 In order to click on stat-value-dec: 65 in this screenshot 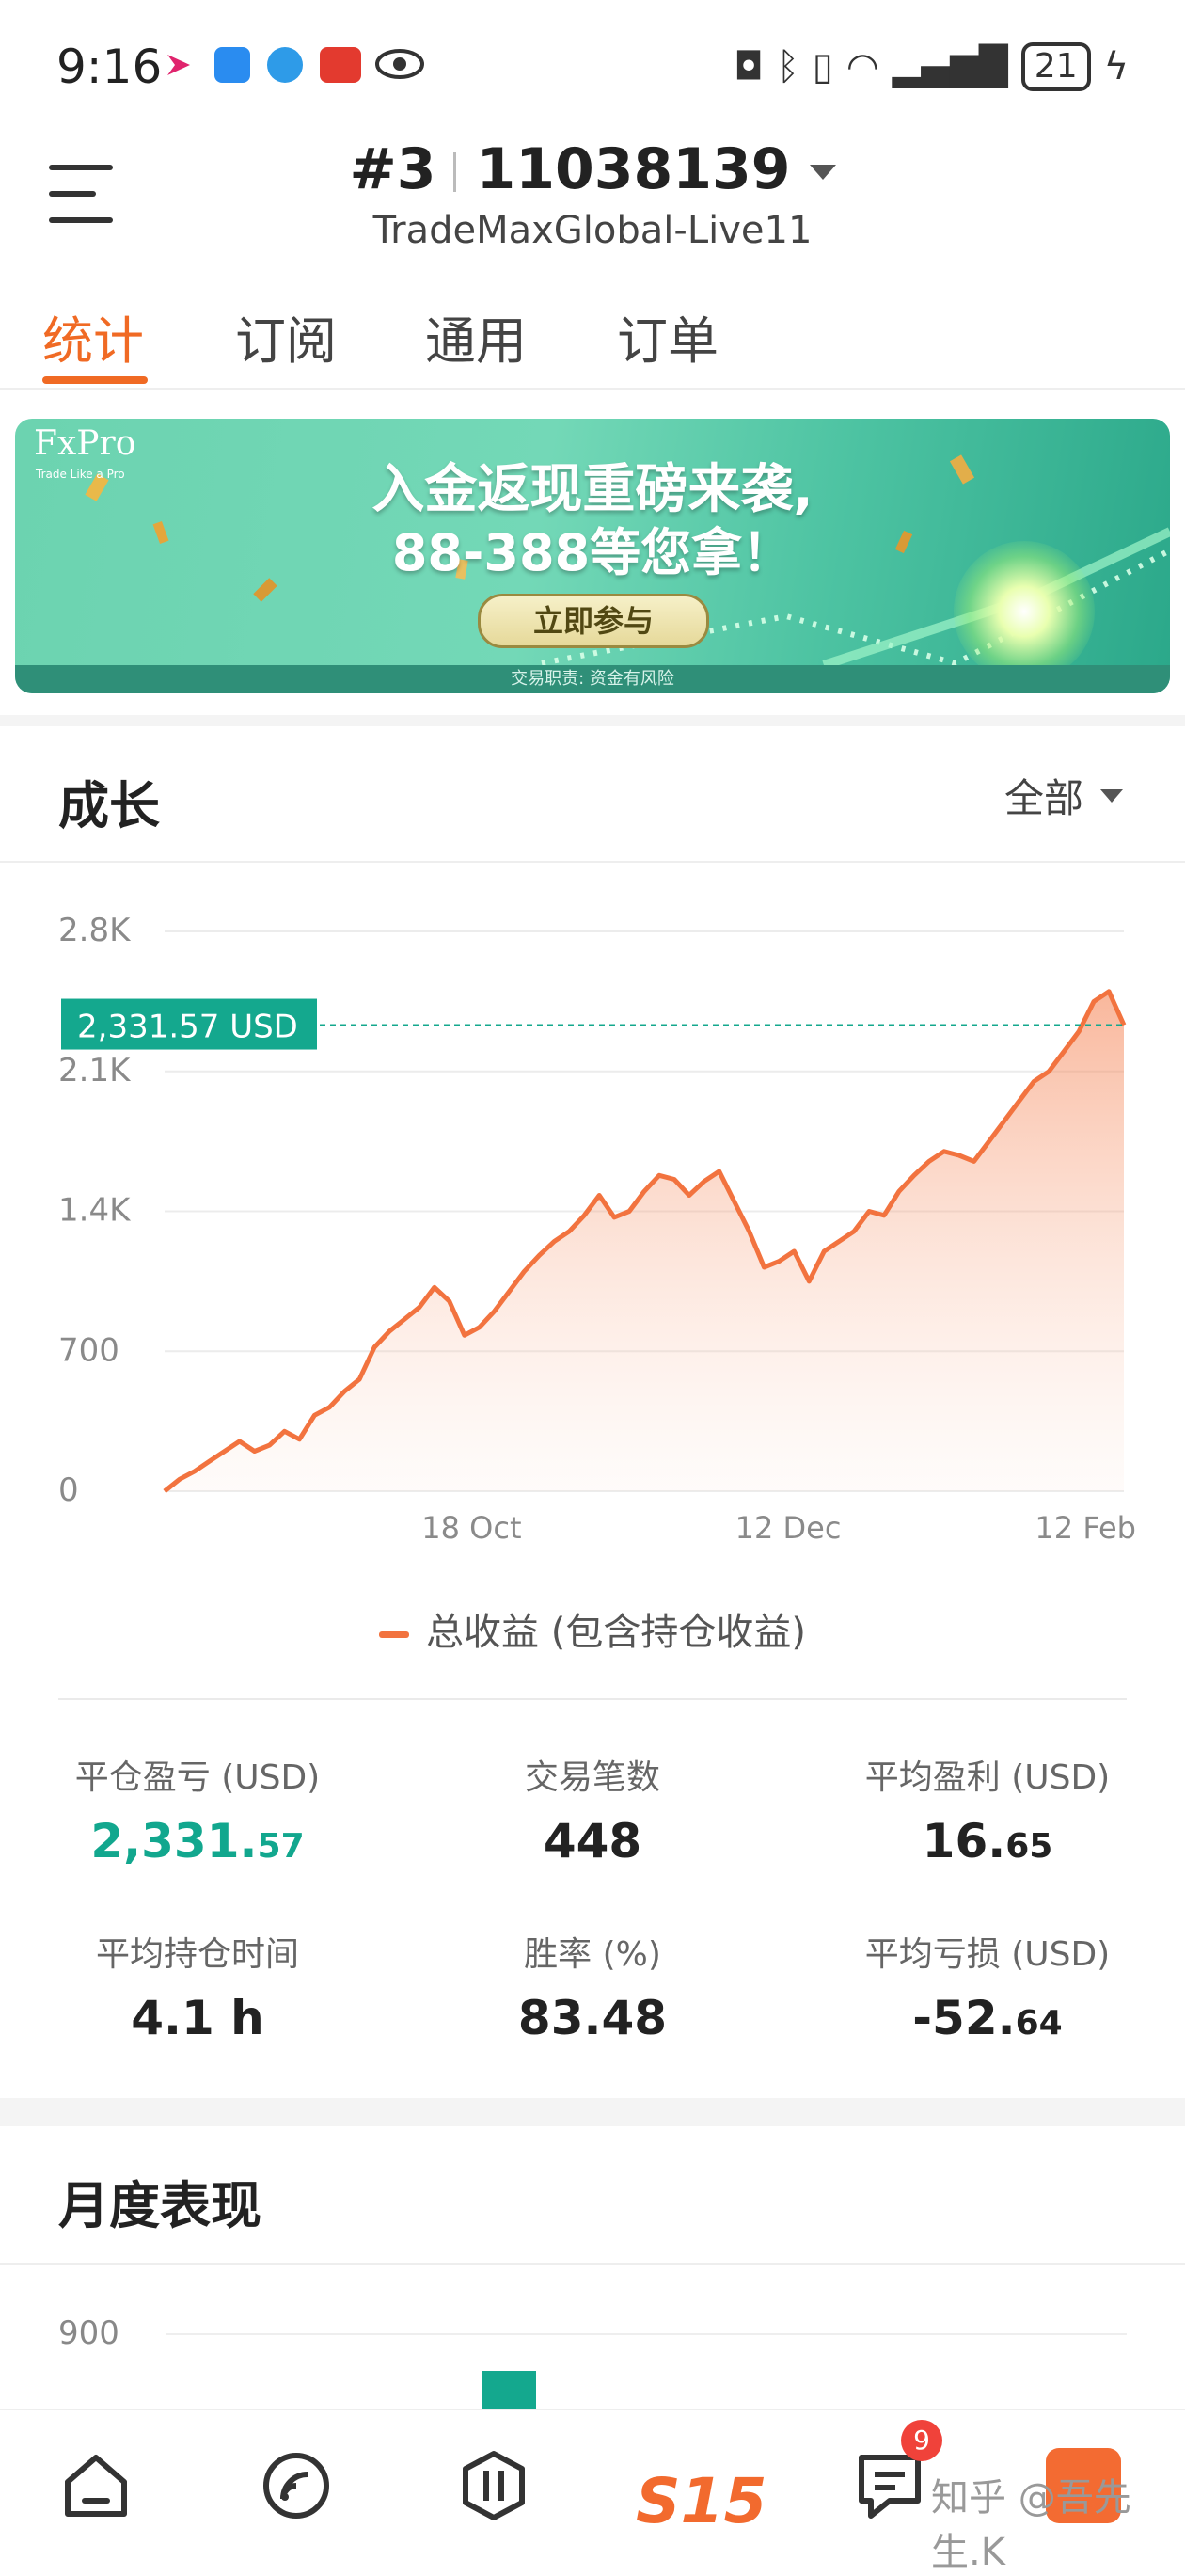, I will do `click(1029, 1847)`.